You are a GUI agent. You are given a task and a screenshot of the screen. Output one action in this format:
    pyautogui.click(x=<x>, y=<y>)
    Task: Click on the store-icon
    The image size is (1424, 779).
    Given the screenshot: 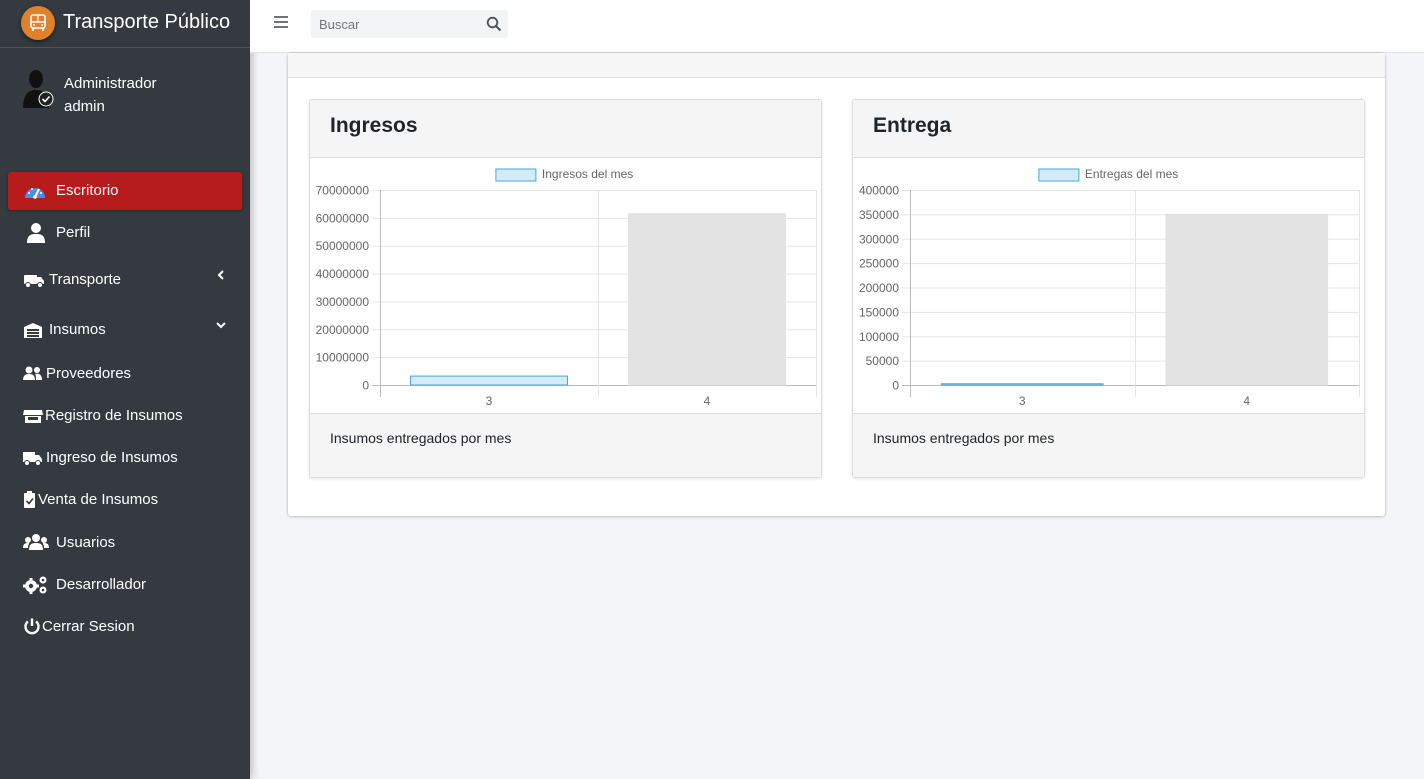 What is the action you would take?
    pyautogui.click(x=33, y=416)
    